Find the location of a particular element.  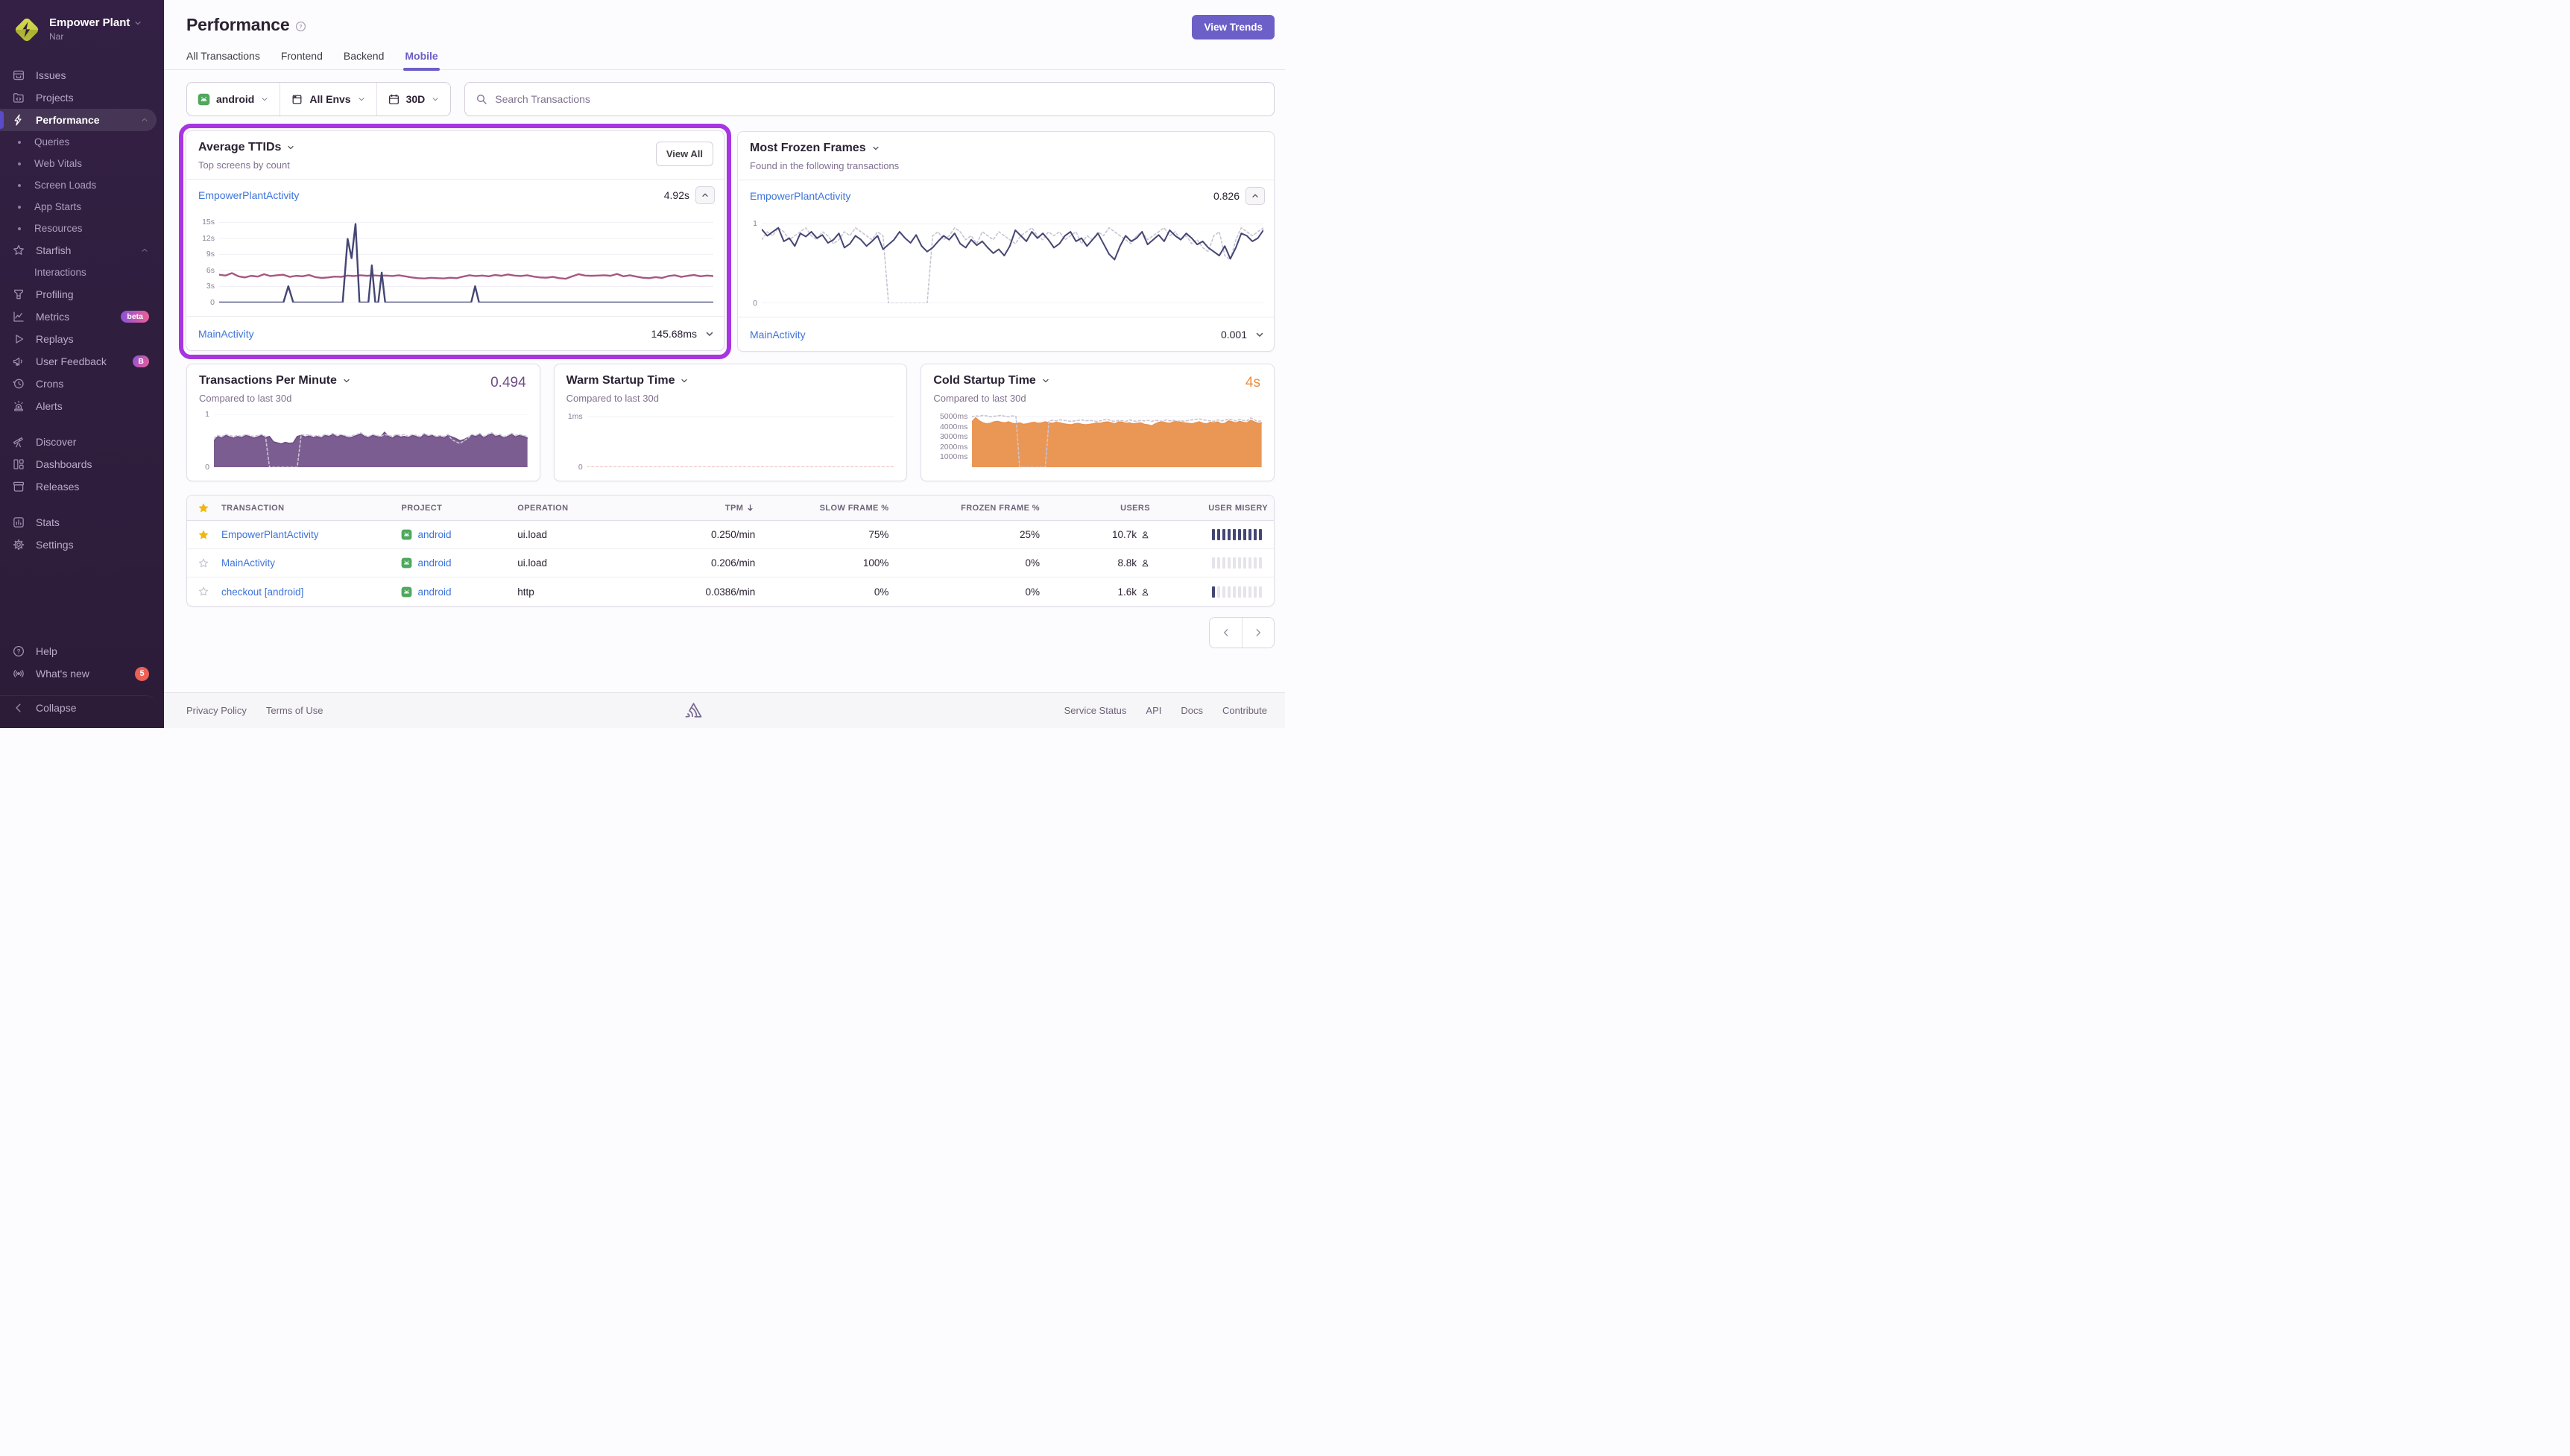

col-users: USERS is located at coordinates (1101, 508).